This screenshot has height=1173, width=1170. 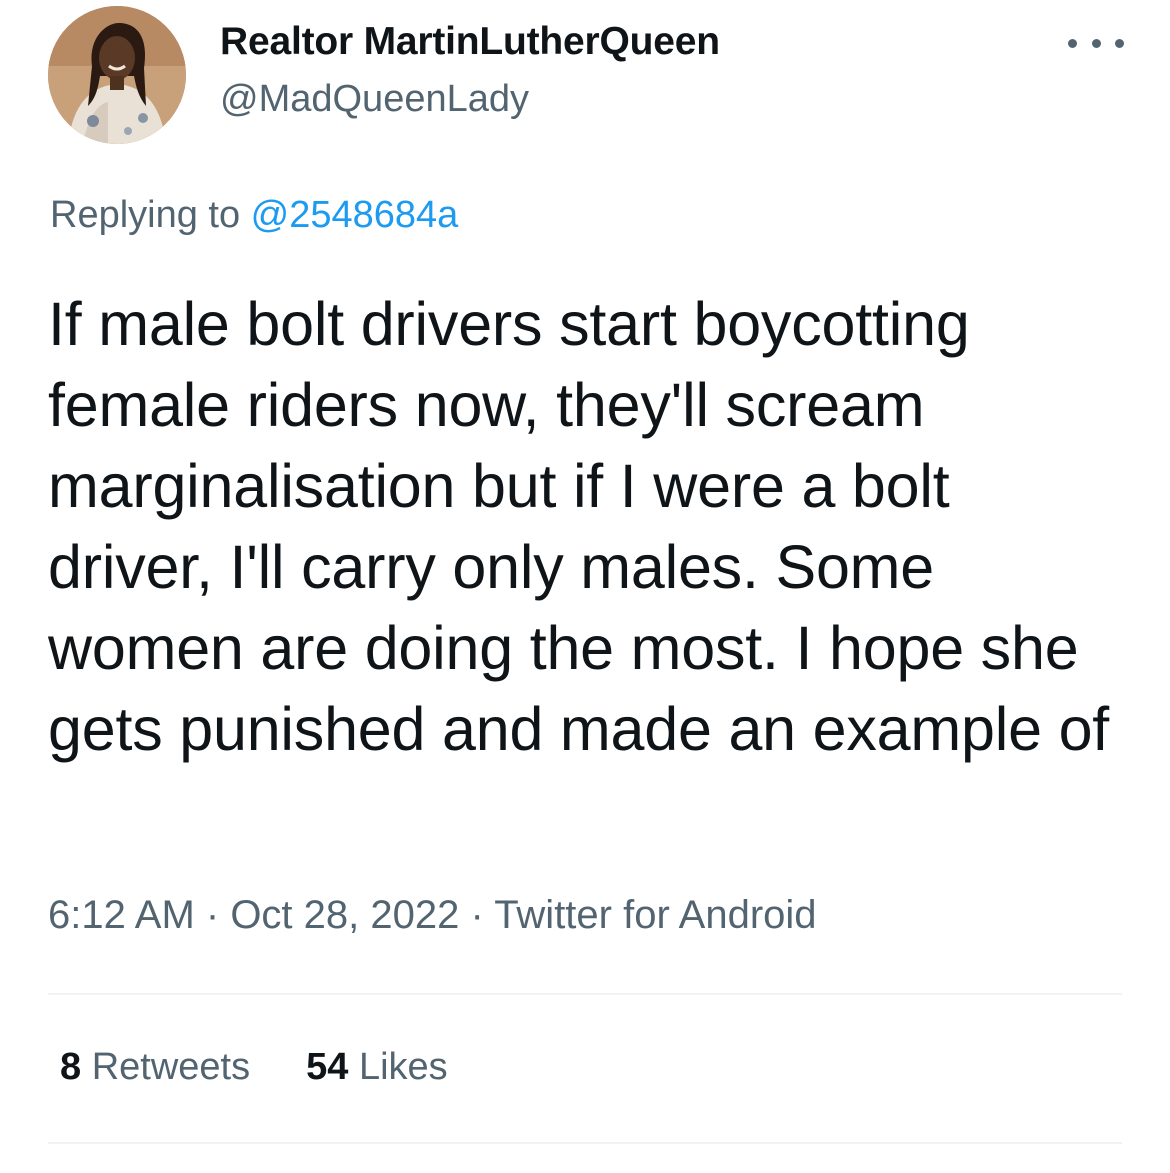 I want to click on profile-photo-icon, so click(x=117, y=75).